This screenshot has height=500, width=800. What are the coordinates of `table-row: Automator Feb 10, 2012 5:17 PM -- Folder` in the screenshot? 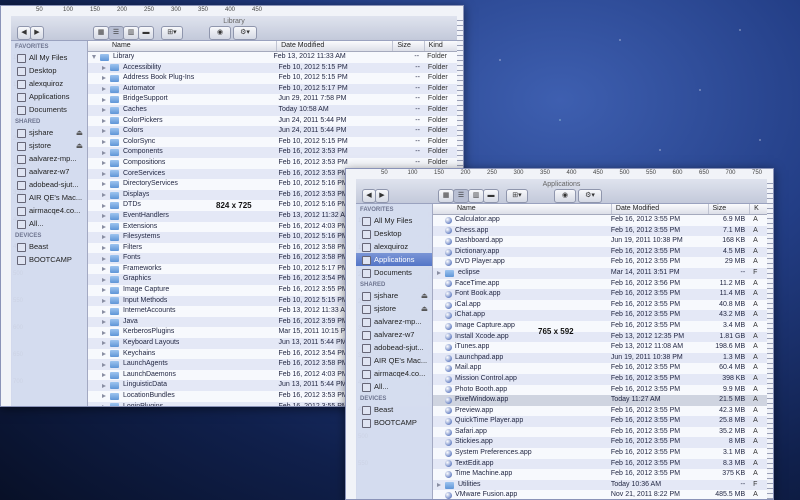 It's located at (272, 89).